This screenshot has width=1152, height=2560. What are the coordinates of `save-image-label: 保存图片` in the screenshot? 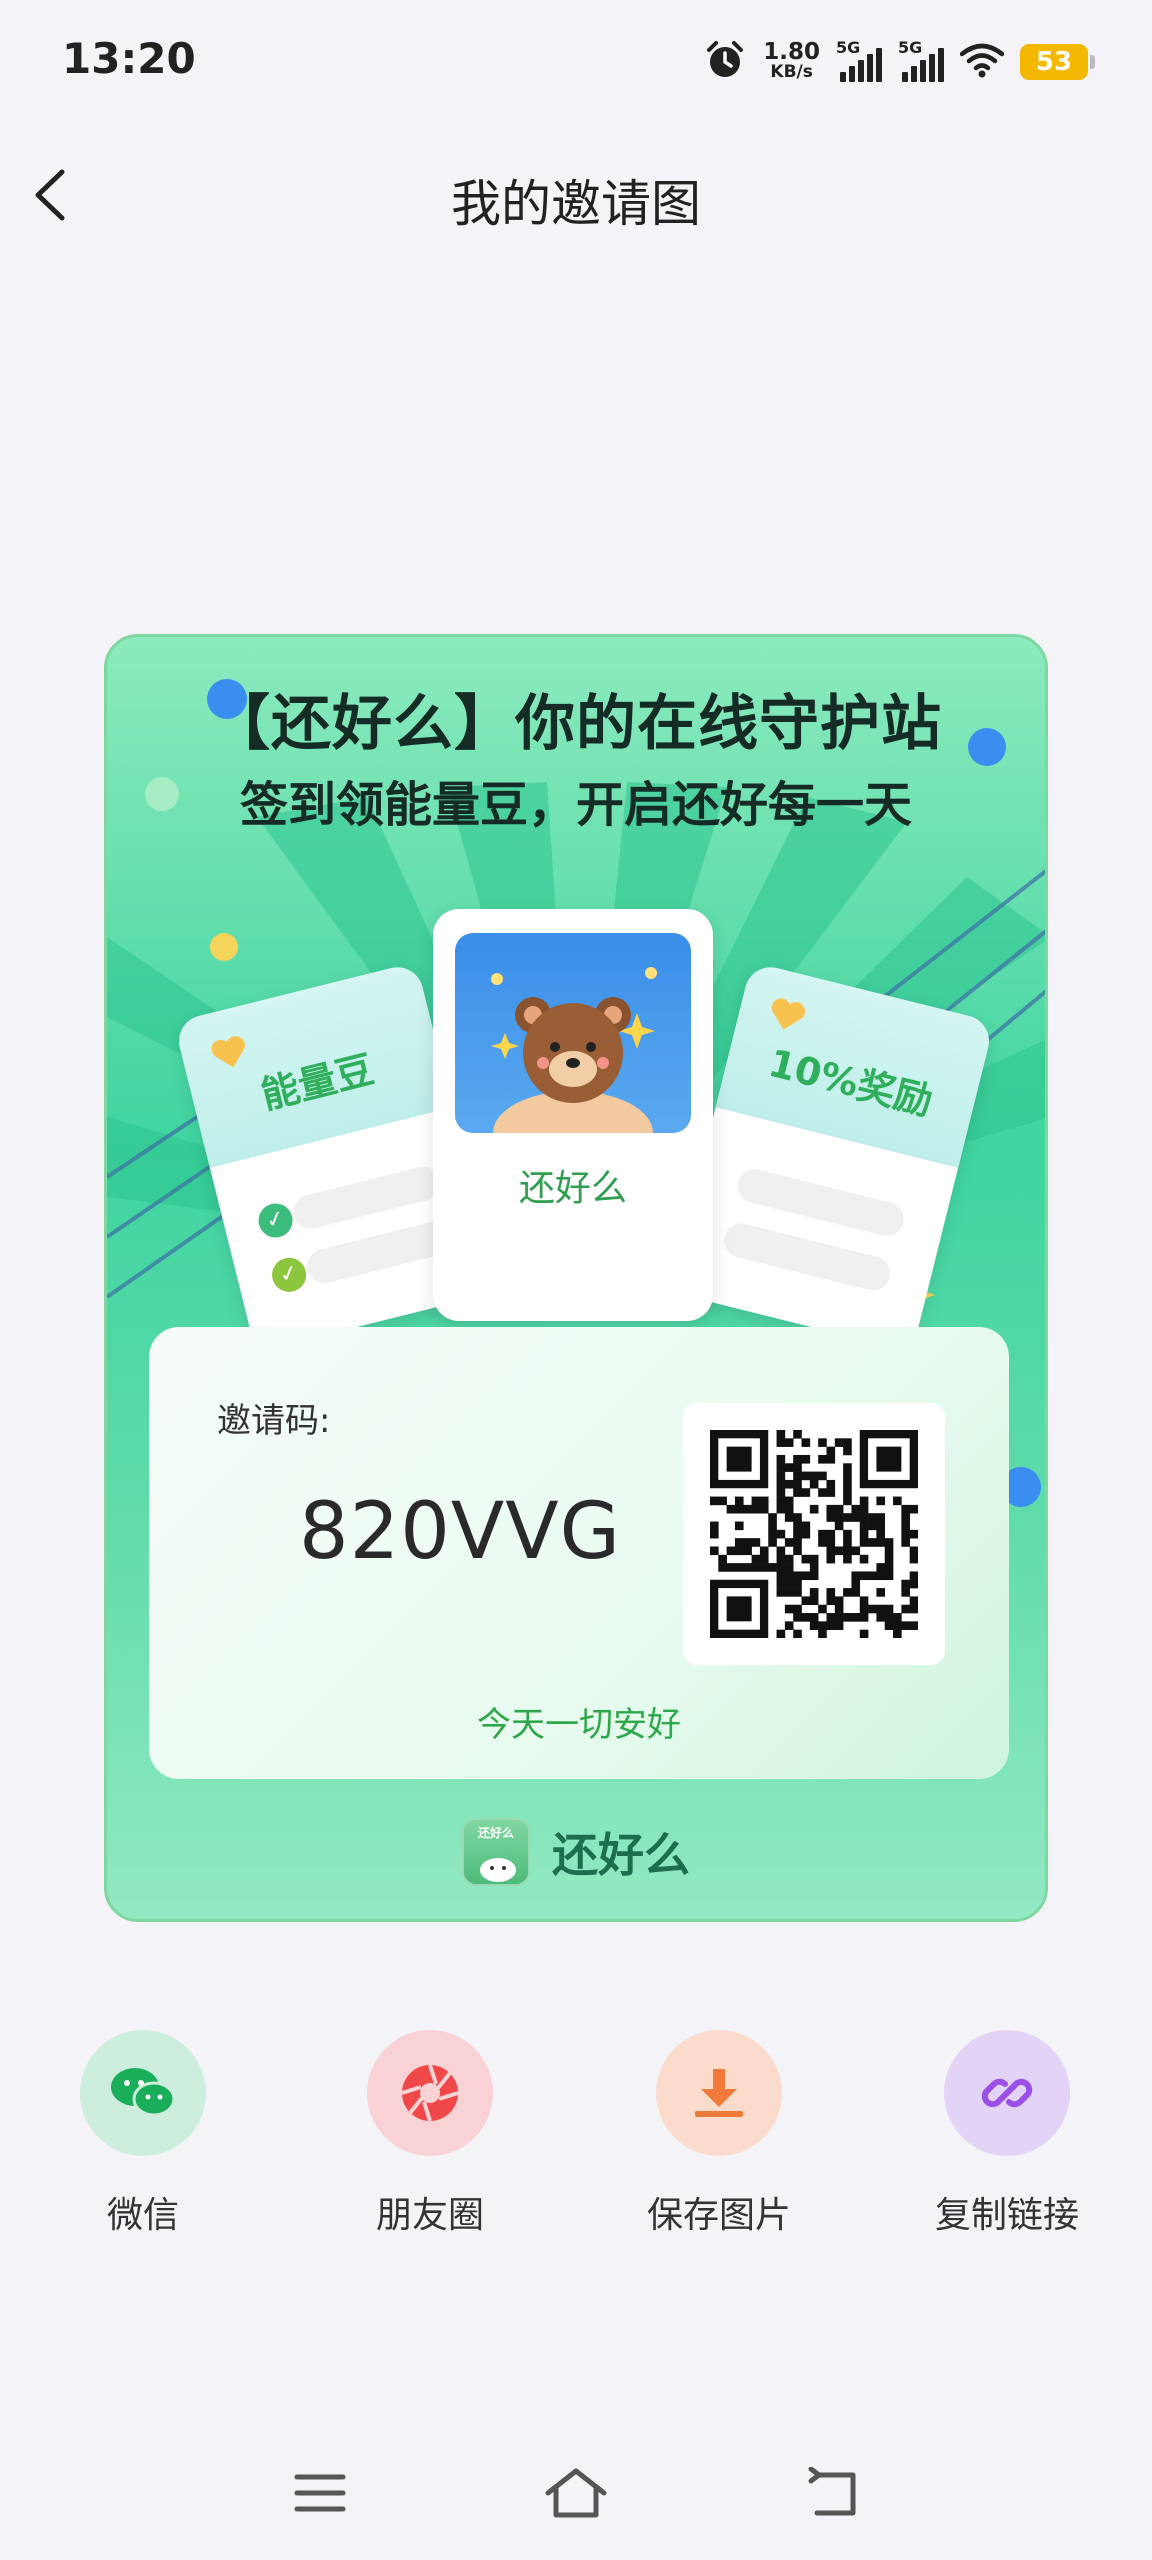 It's located at (718, 2215).